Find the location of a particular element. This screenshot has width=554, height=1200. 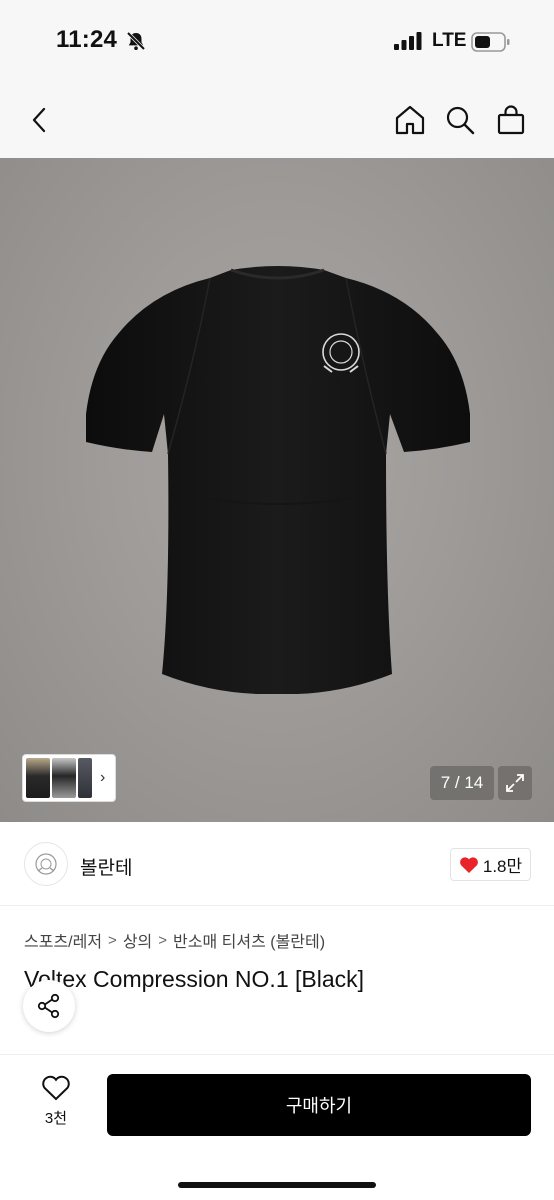

share-icon is located at coordinates (48, 1006).